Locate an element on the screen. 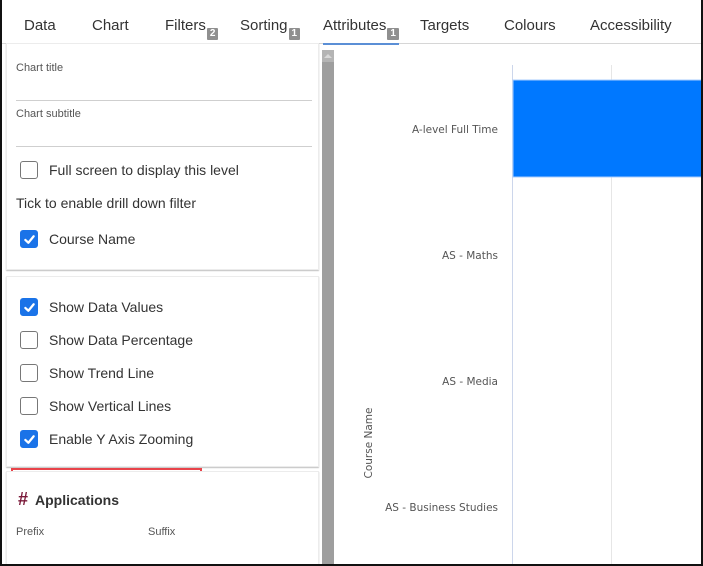  show-data-percentage-checkbox-row: Show Data Percentage is located at coordinates (106, 340).